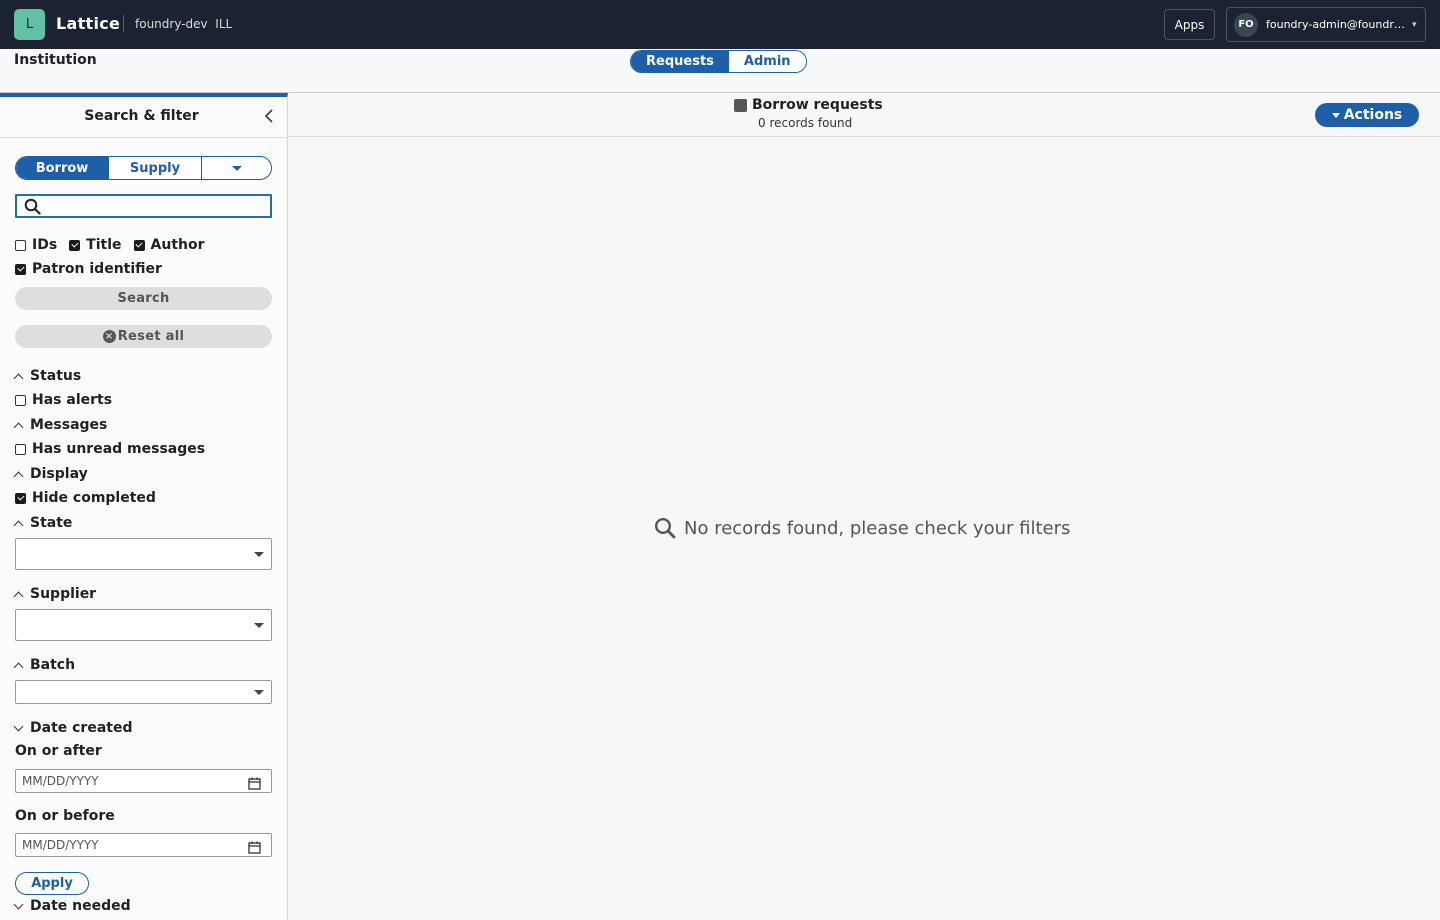  What do you see at coordinates (51, 523) in the screenshot?
I see `section-title: State` at bounding box center [51, 523].